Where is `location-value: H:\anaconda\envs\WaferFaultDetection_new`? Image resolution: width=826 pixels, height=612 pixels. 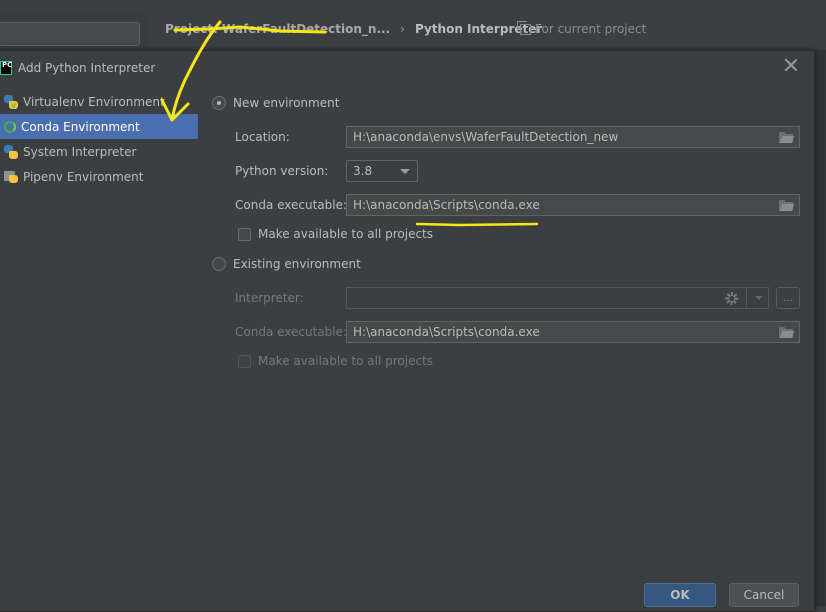 location-value: H:\anaconda\envs\WaferFaultDetection_new is located at coordinates (486, 137).